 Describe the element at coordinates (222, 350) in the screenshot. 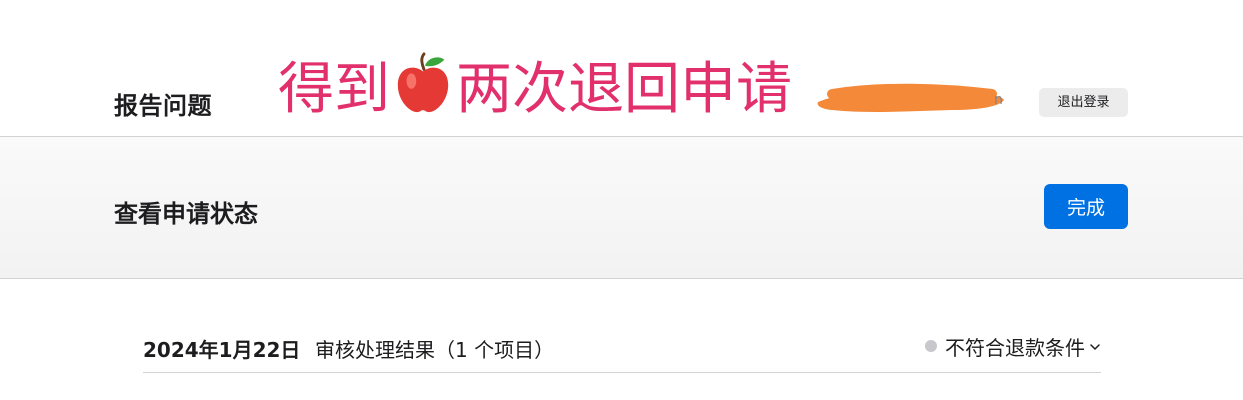

I see `request-date: 2024年1月22日` at that location.